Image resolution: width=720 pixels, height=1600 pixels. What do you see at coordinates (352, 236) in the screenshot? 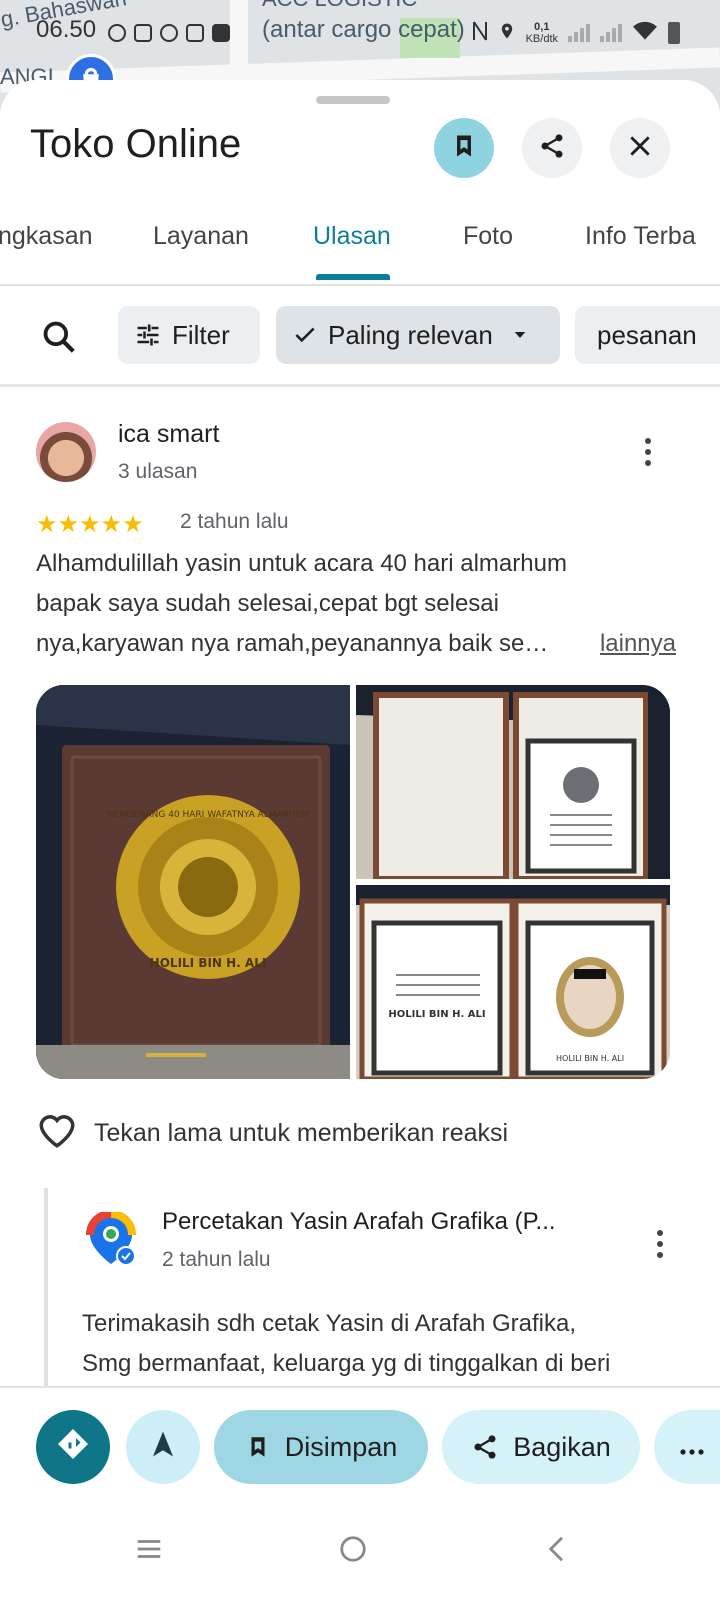
I see `tab-ulasan: Ulasan` at bounding box center [352, 236].